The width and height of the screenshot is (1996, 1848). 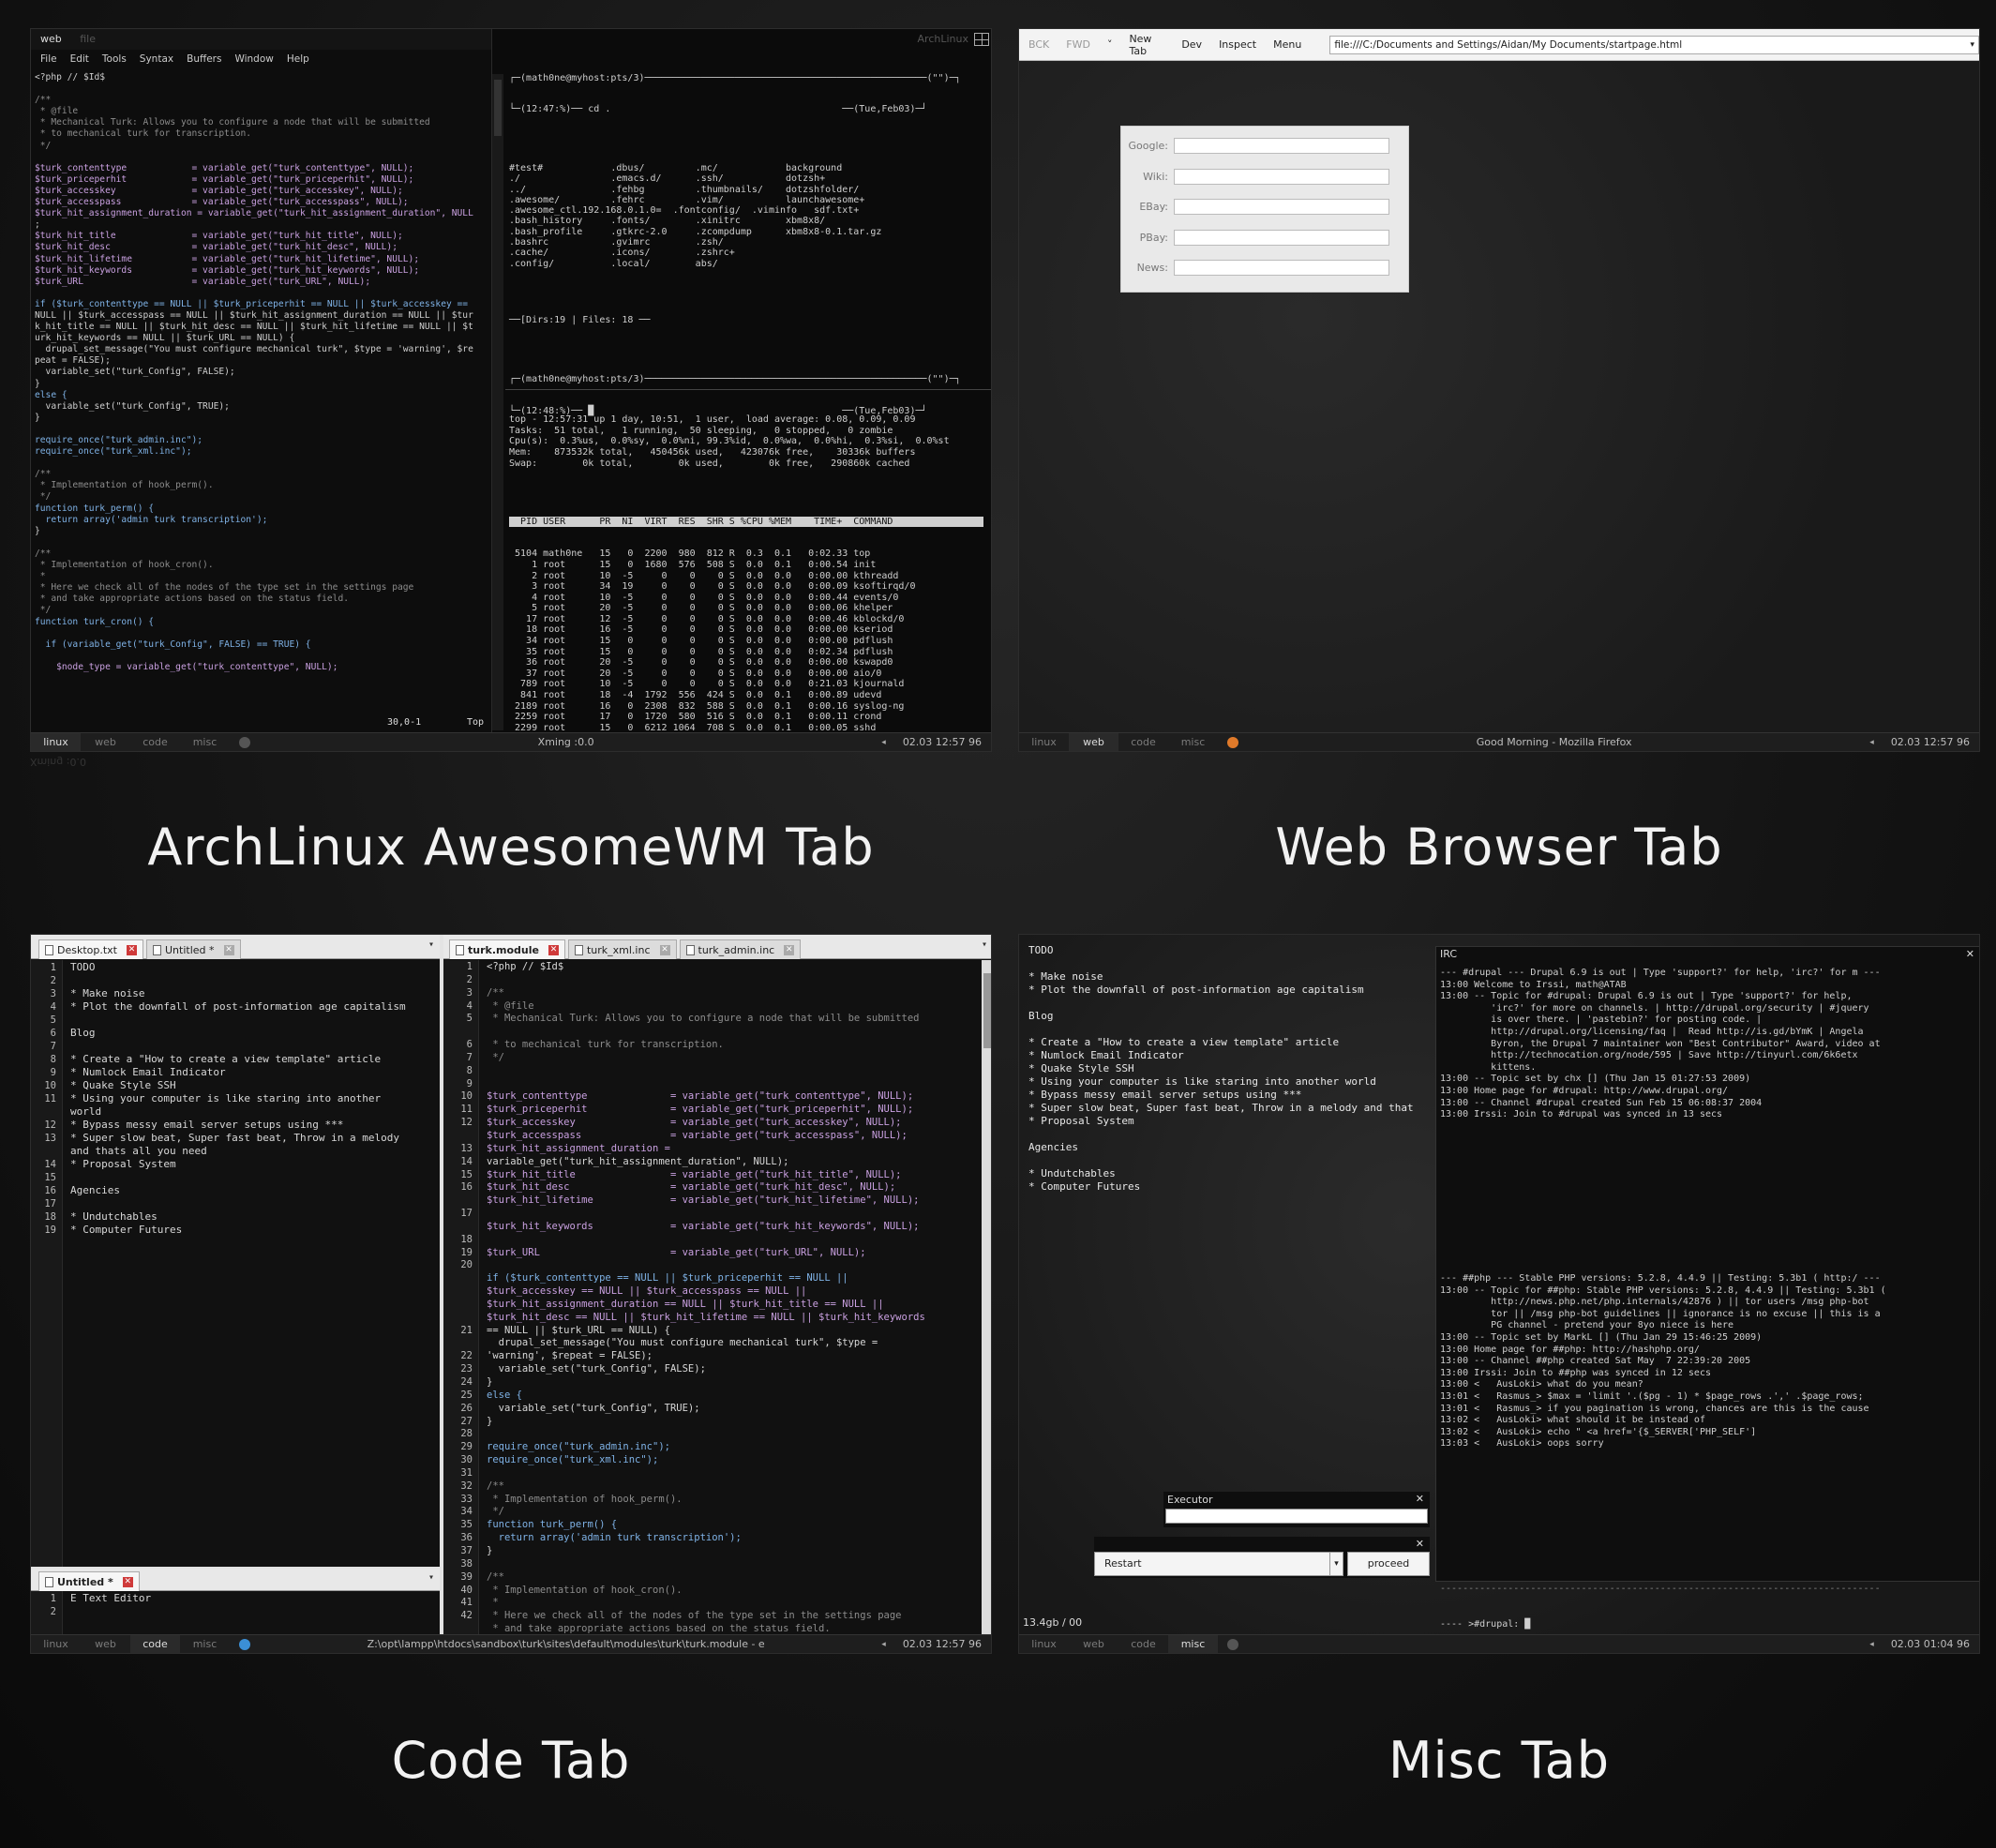 I want to click on tab-0: Desktop.txt ✕, so click(x=90, y=949).